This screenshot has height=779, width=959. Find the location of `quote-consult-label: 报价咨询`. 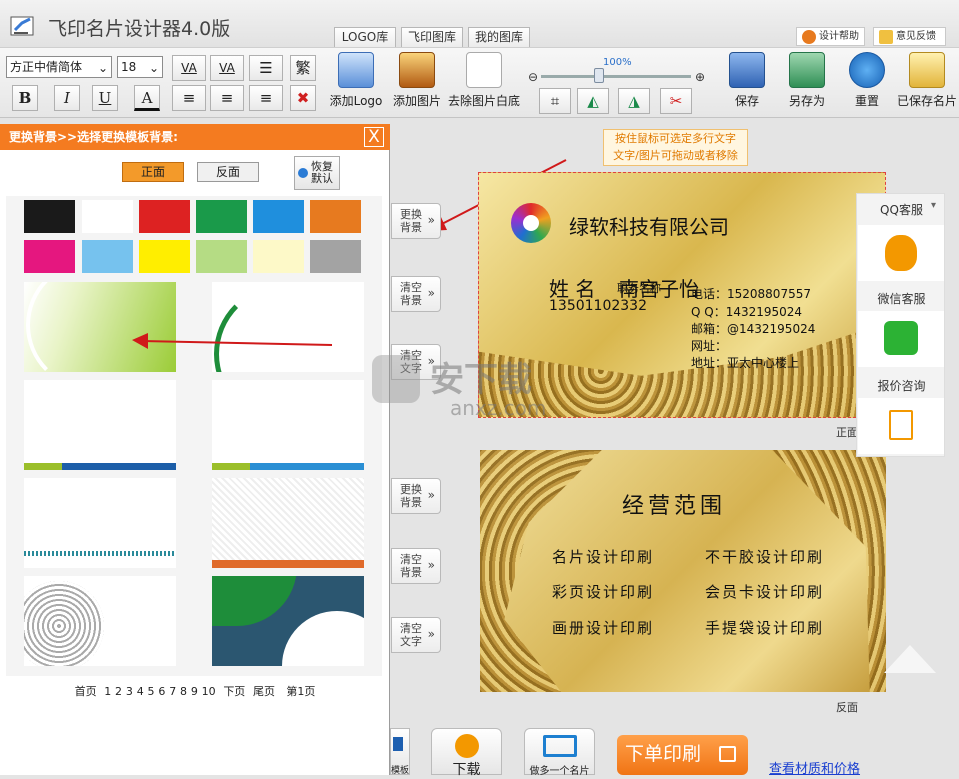

quote-consult-label: 报价咨询 is located at coordinates (901, 386).